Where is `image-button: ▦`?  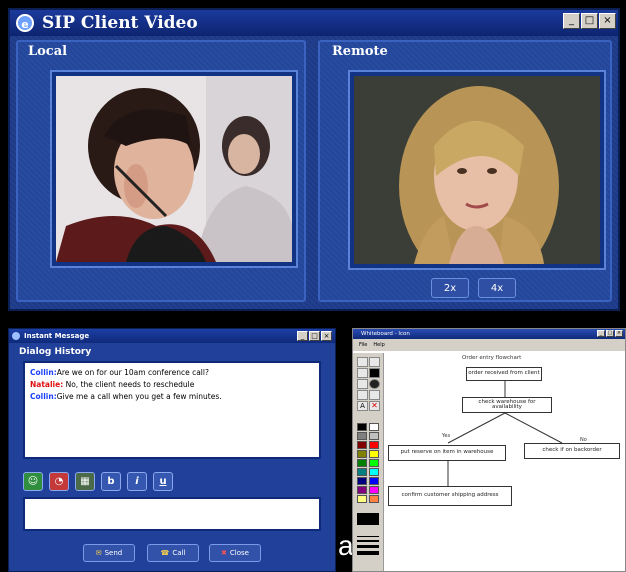 image-button: ▦ is located at coordinates (85, 481).